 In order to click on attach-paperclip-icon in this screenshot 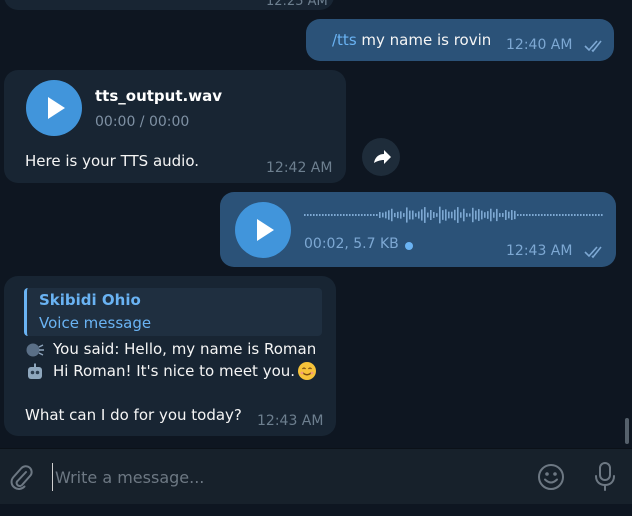, I will do `click(21, 477)`.